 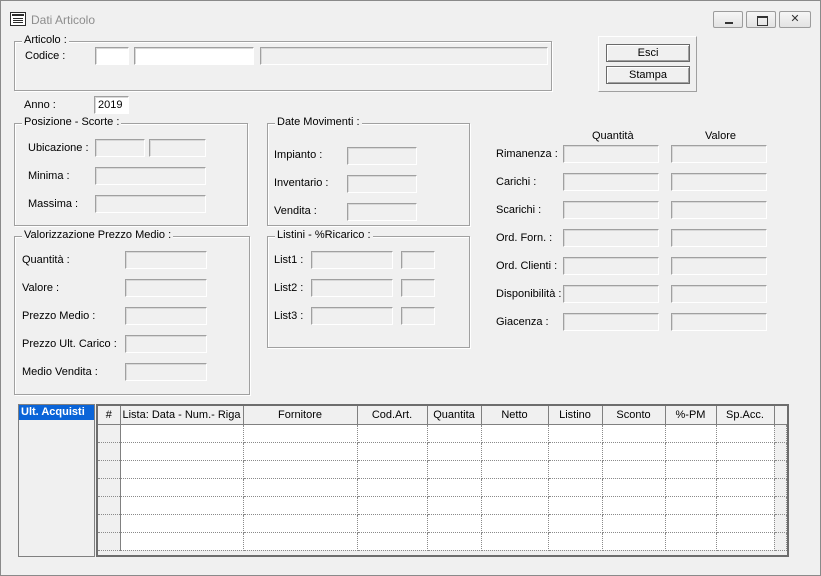 What do you see at coordinates (728, 19) in the screenshot?
I see `minimize-button` at bounding box center [728, 19].